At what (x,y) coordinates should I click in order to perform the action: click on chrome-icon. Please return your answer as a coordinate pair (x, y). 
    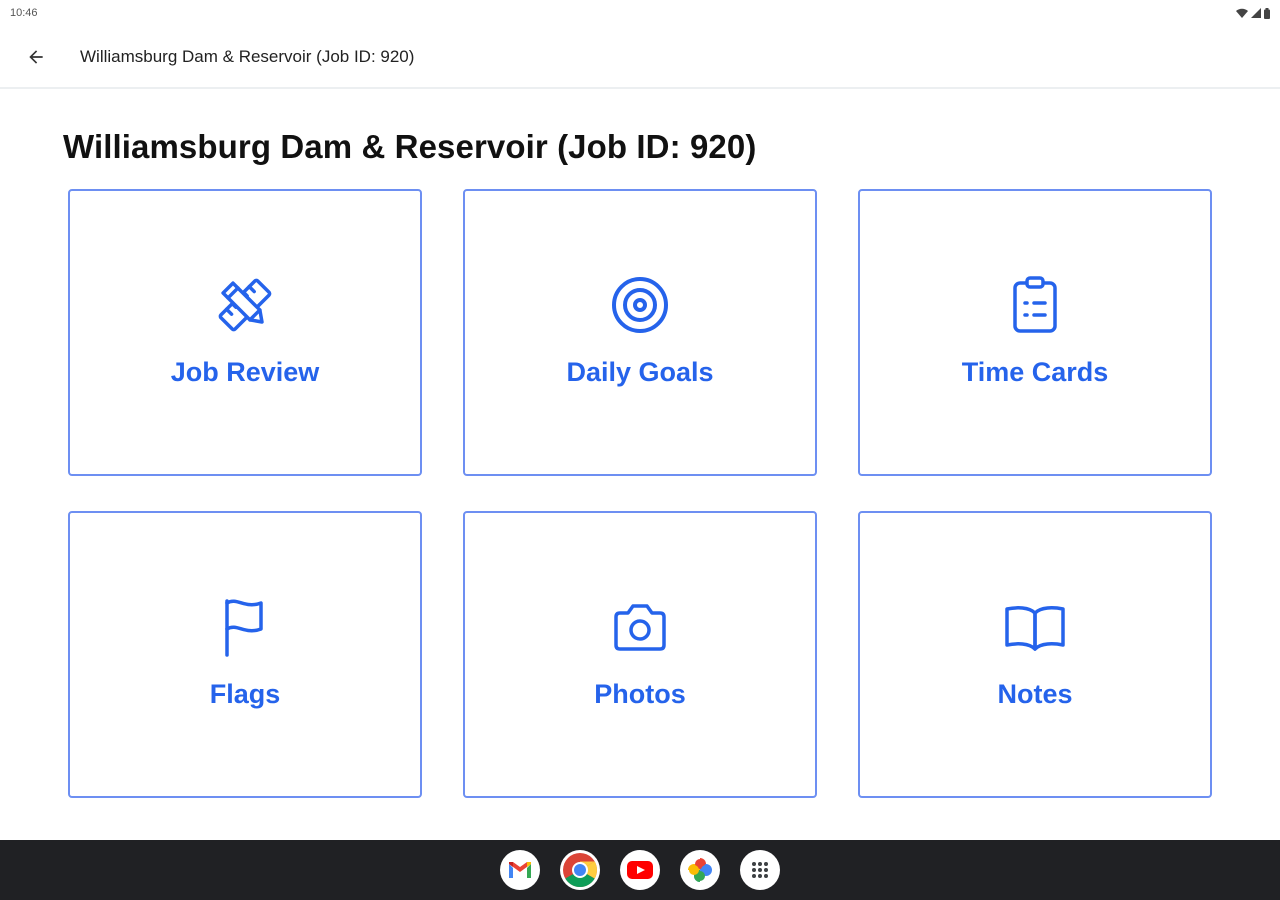
    Looking at the image, I should click on (580, 870).